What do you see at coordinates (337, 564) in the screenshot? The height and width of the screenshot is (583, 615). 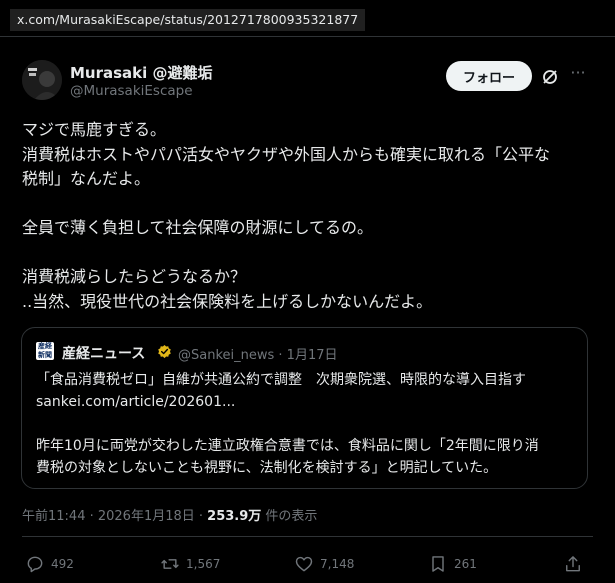 I see `like-count: 7,148` at bounding box center [337, 564].